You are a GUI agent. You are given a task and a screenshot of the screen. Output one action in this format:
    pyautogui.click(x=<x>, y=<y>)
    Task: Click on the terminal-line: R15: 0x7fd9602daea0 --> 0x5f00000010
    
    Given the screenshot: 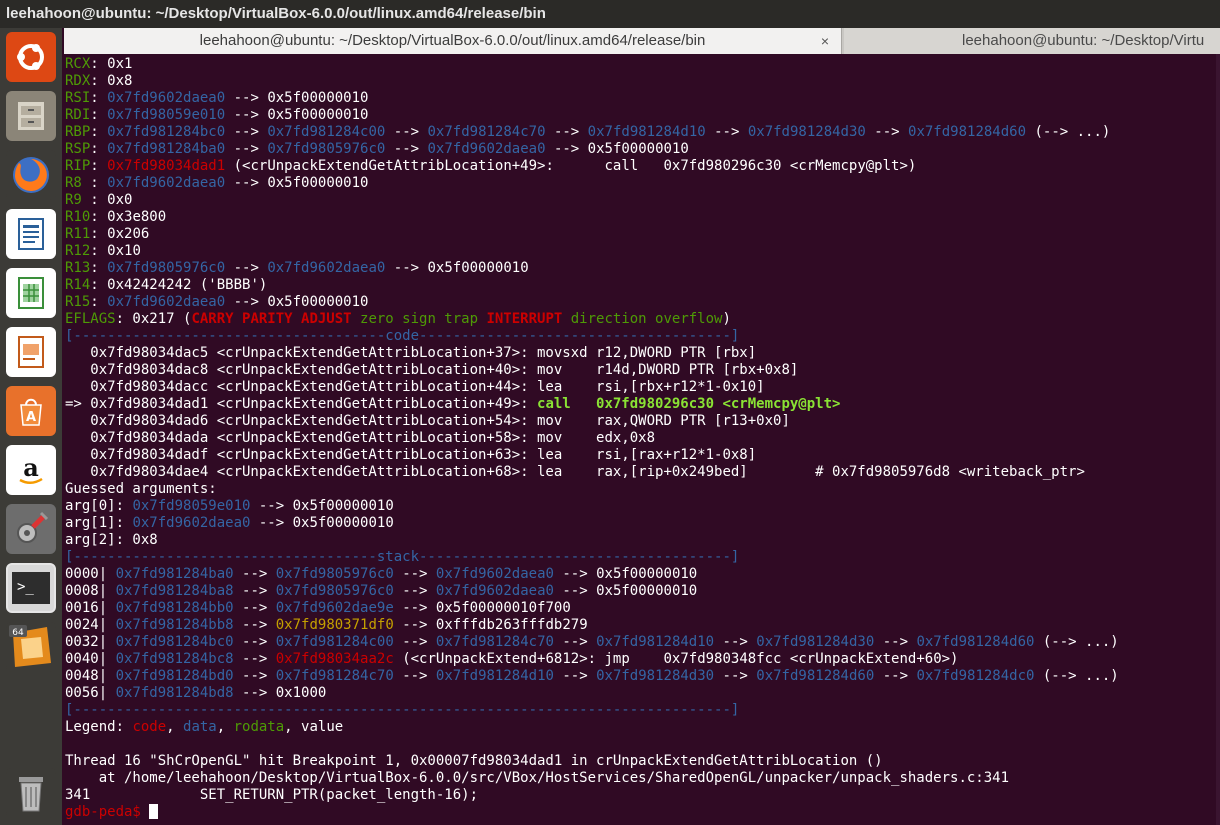 What is the action you would take?
    pyautogui.click(x=592, y=302)
    